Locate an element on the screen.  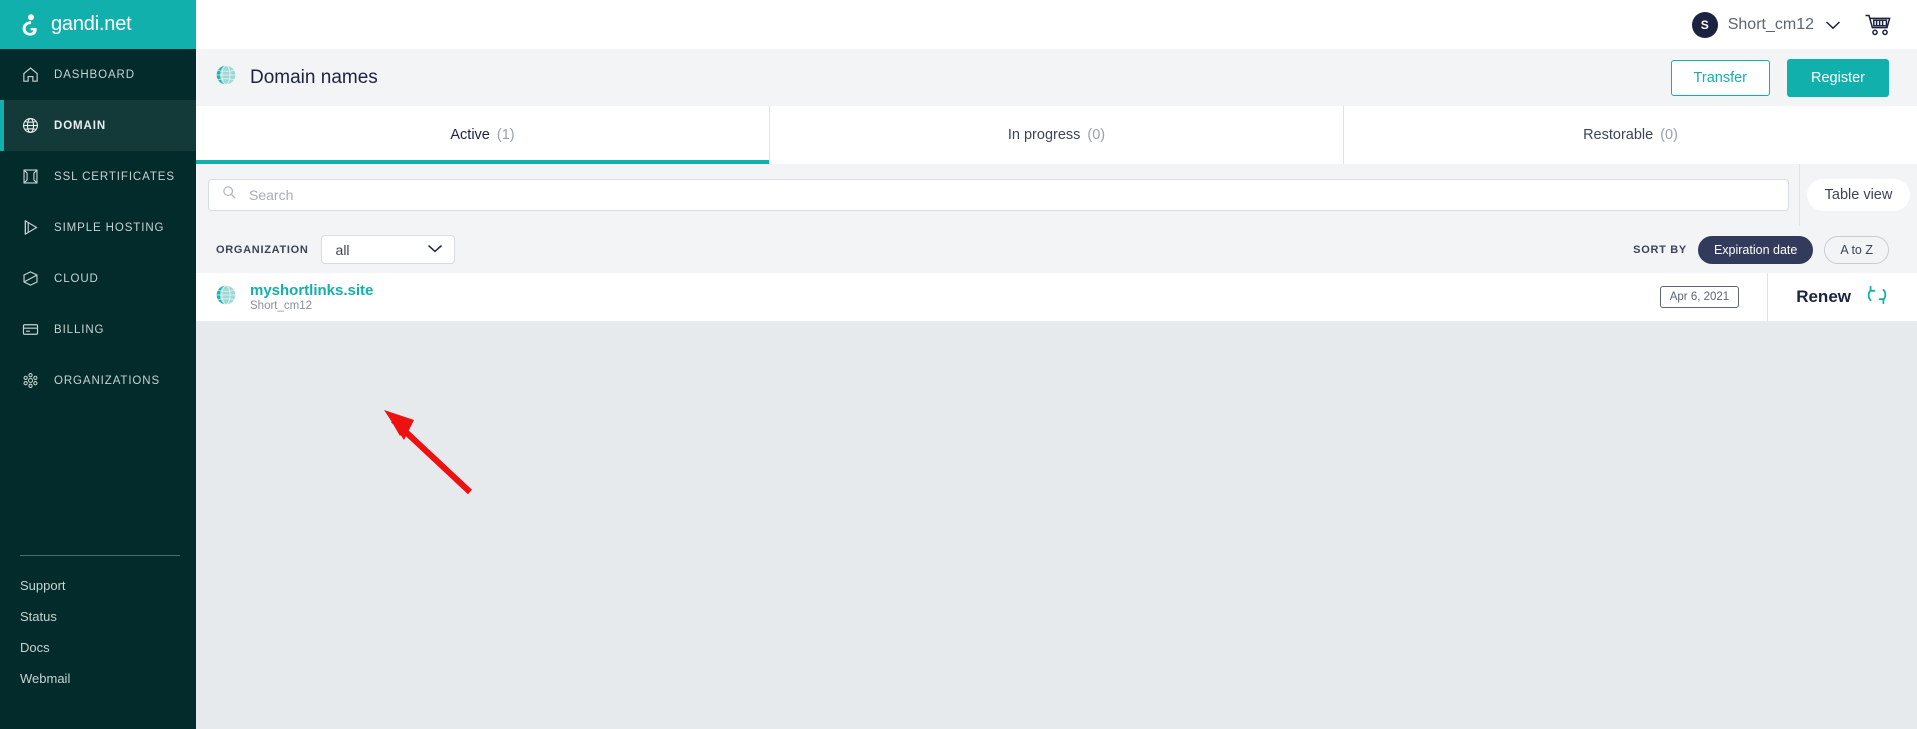
search-bar-row: Table view is located at coordinates (1056, 195).